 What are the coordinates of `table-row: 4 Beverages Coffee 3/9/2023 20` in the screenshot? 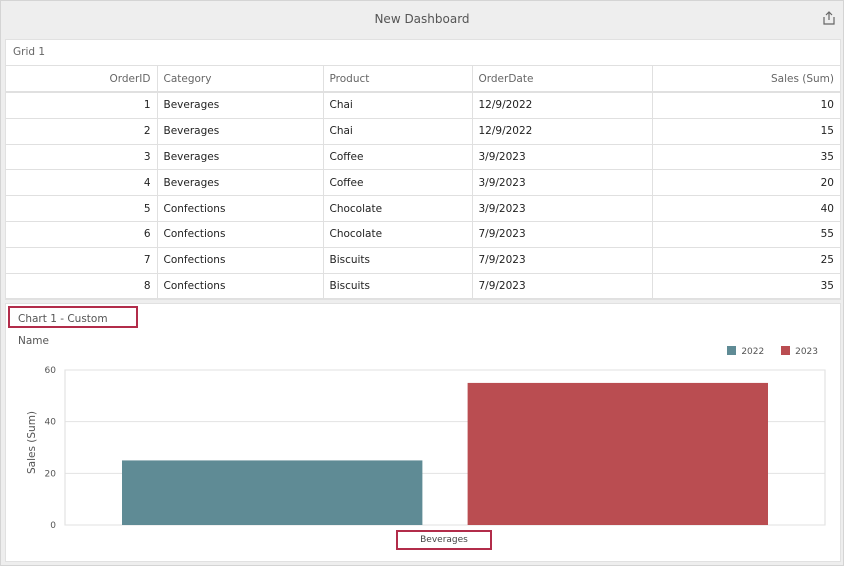 It's located at (423, 183).